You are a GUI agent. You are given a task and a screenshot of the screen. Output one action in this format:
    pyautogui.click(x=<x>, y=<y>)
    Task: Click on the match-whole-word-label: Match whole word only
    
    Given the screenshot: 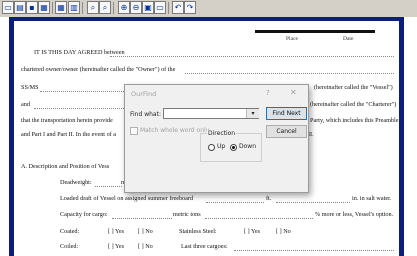 What is the action you would take?
    pyautogui.click(x=175, y=130)
    